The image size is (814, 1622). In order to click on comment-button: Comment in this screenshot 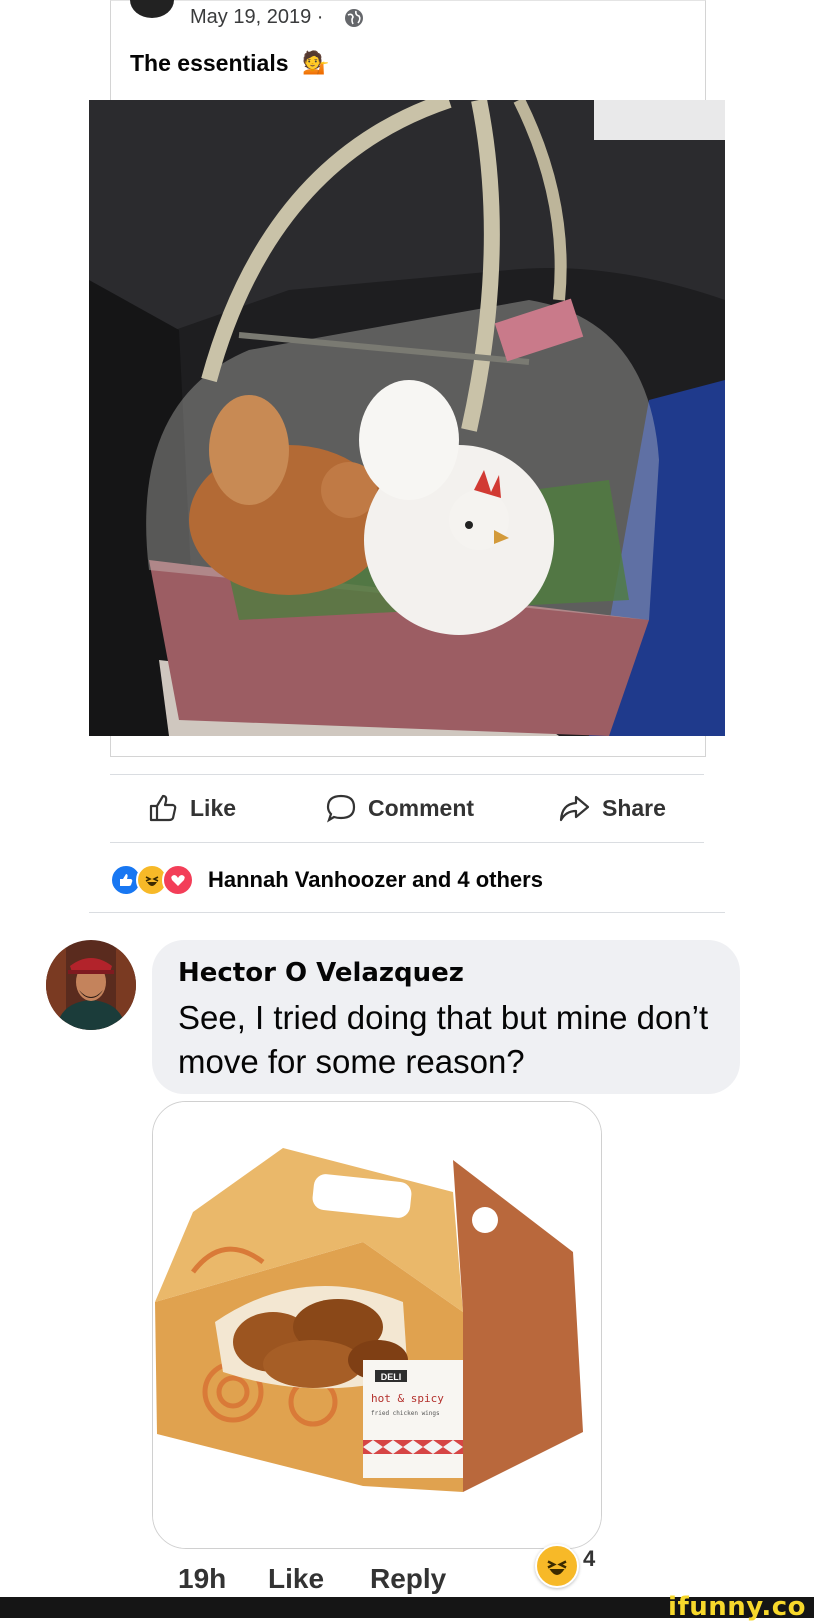, I will do `click(400, 808)`.